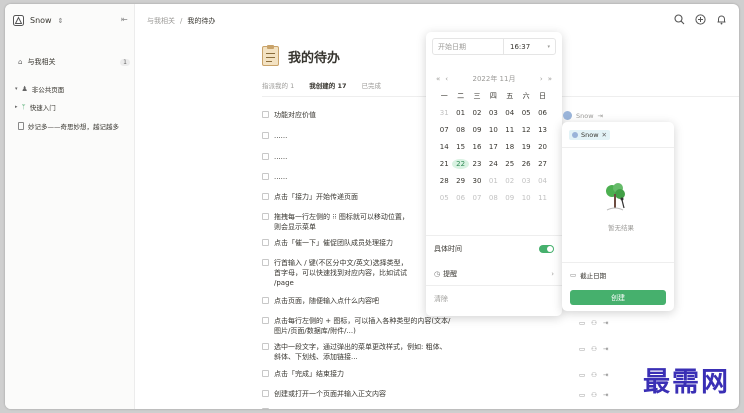 The width and height of the screenshot is (744, 413). I want to click on next-year-icon: », so click(550, 79).